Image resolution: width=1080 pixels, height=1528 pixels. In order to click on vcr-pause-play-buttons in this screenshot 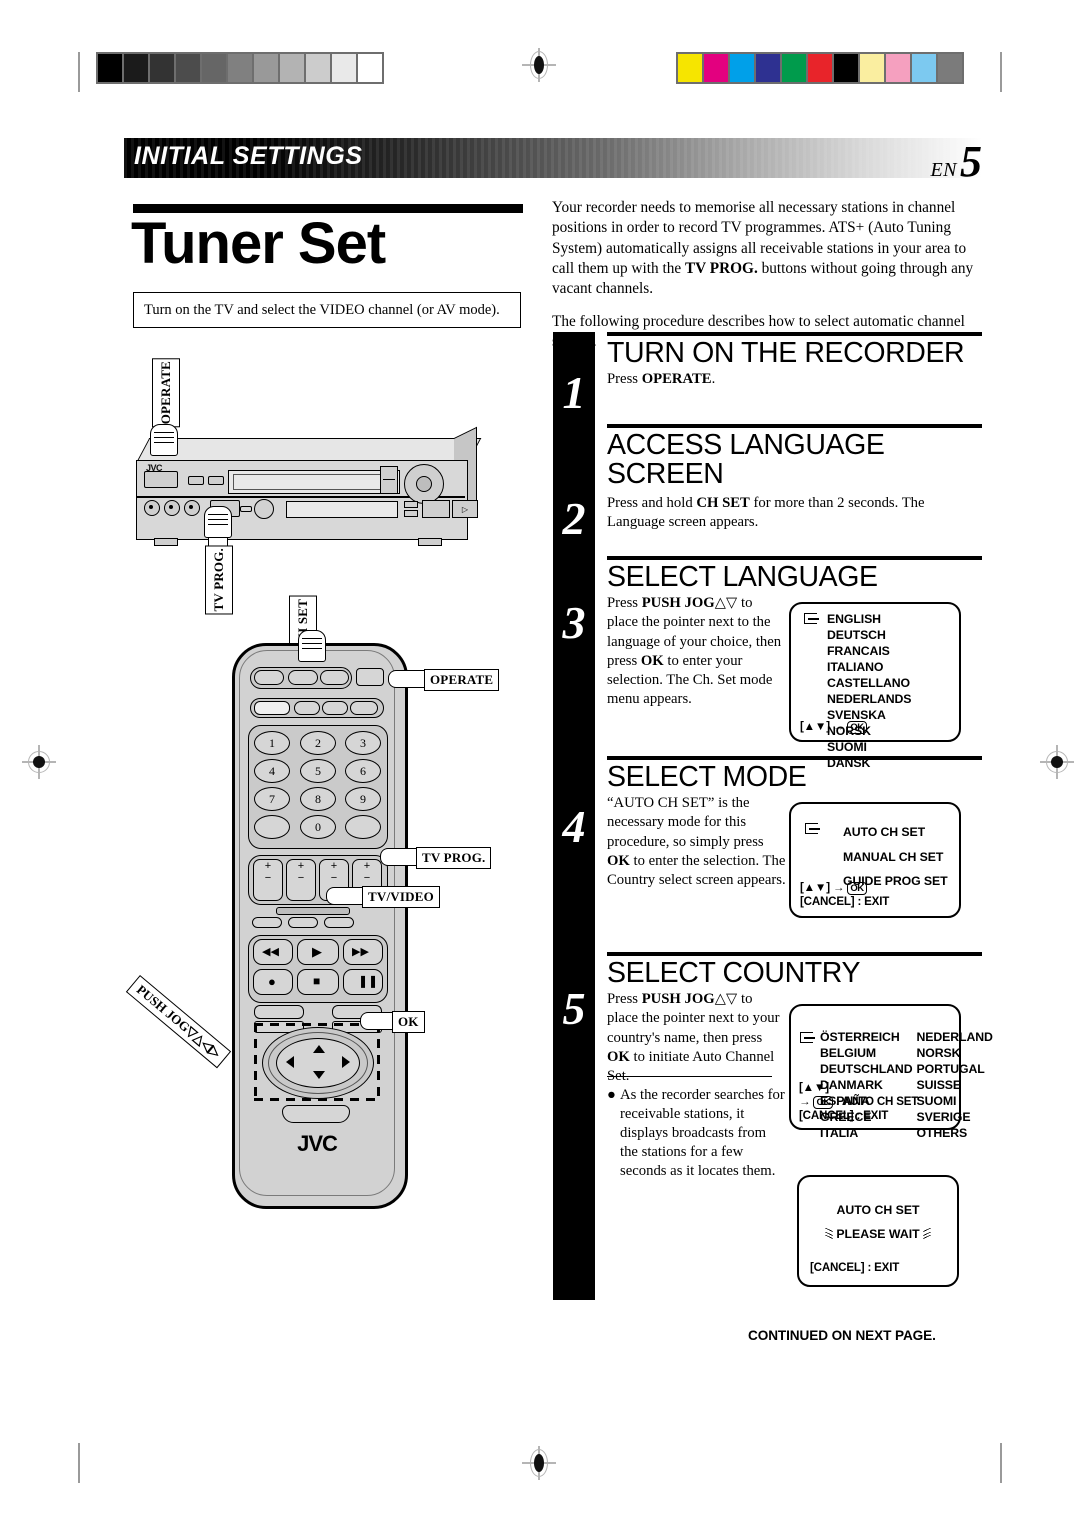, I will do `click(389, 480)`.